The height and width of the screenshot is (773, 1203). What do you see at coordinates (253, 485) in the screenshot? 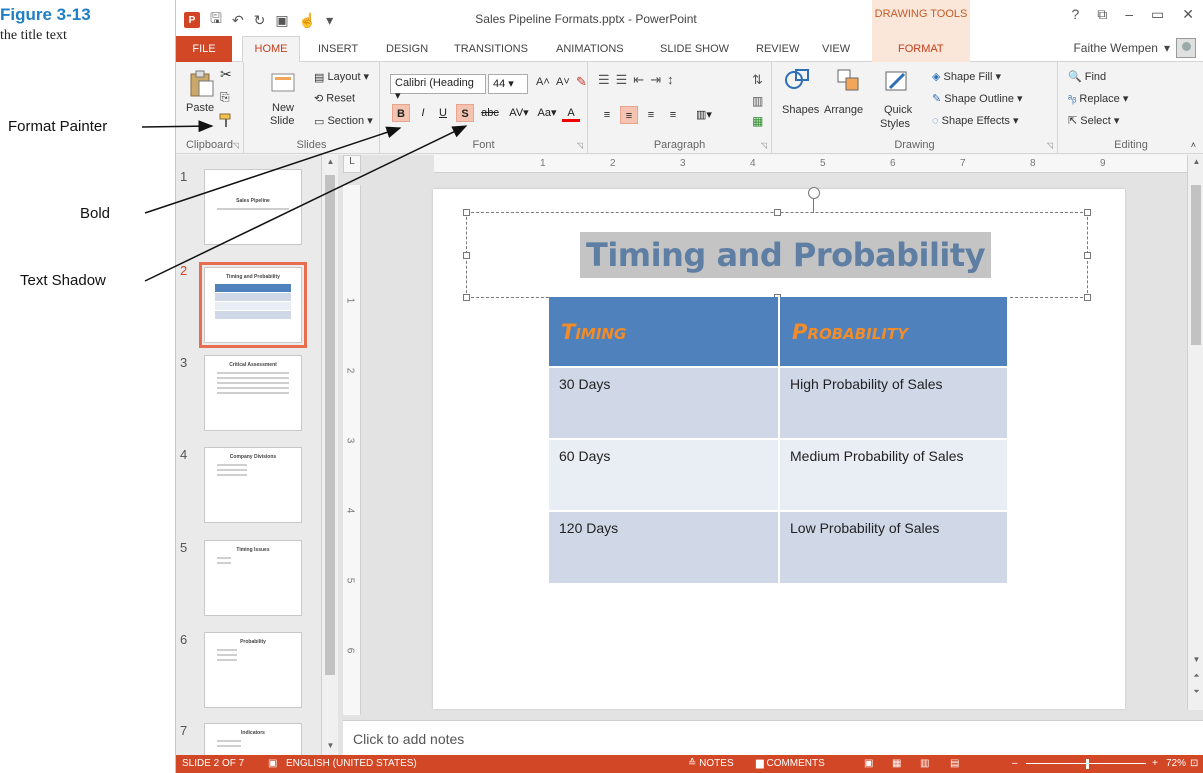
I see `slide-thumbnail-4: Company Divisions` at bounding box center [253, 485].